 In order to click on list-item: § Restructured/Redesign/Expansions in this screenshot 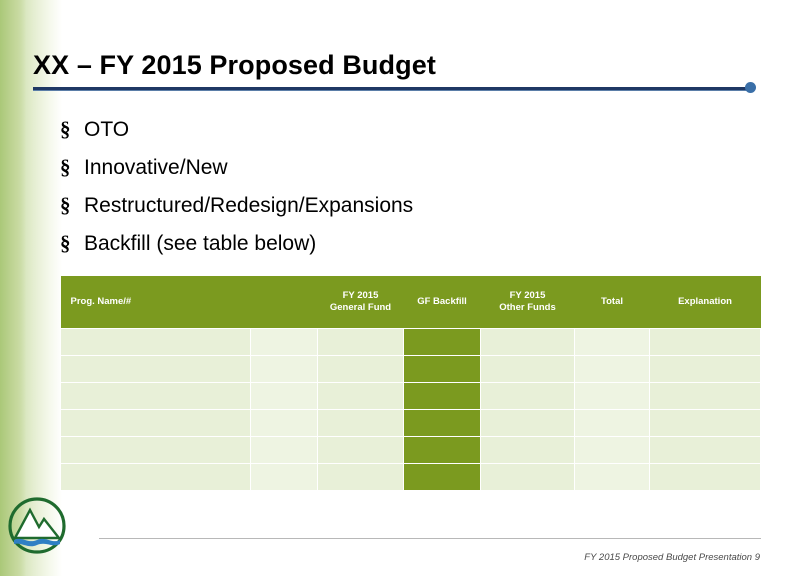, I will do `click(410, 205)`.